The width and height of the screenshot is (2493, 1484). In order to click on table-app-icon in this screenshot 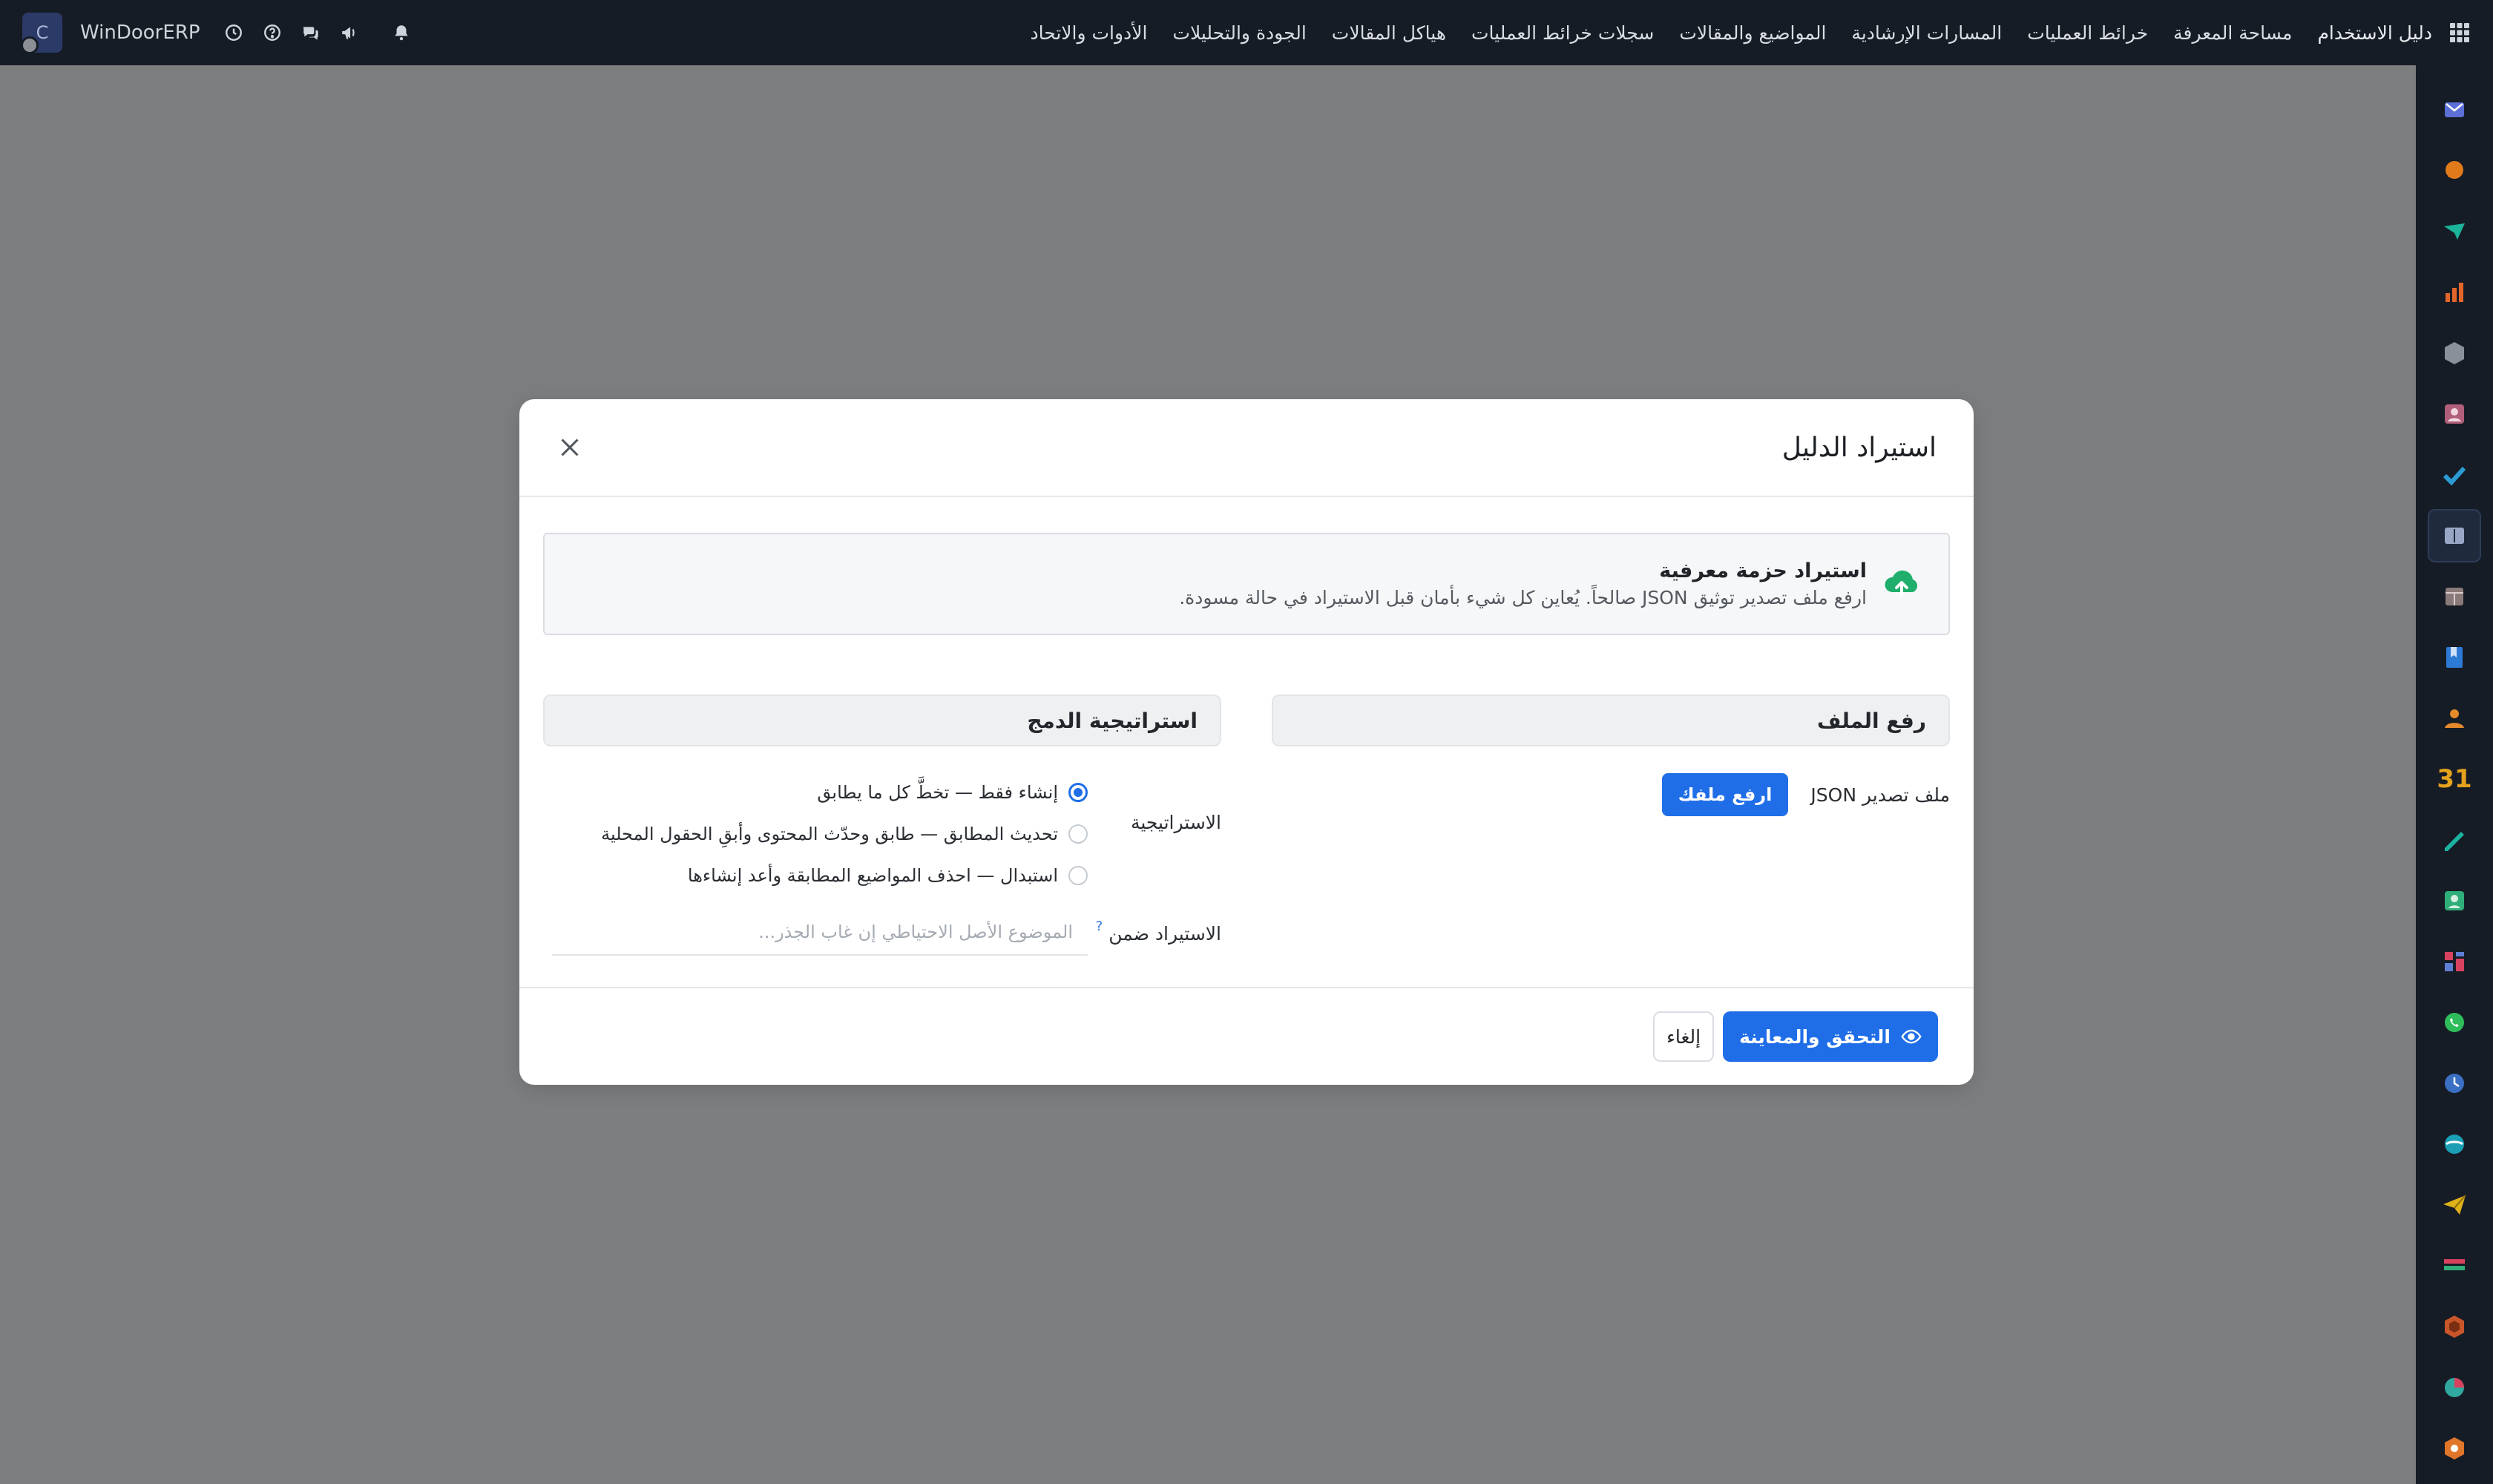, I will do `click(2454, 1266)`.